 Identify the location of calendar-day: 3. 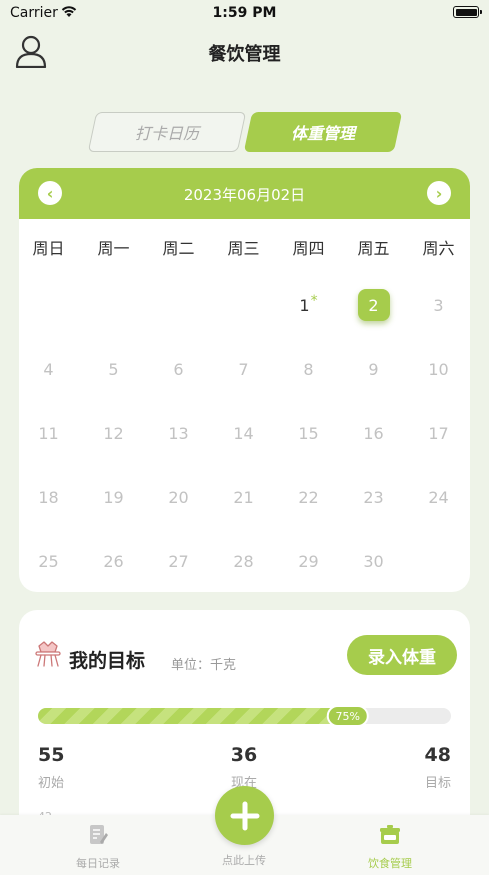
(438, 305).